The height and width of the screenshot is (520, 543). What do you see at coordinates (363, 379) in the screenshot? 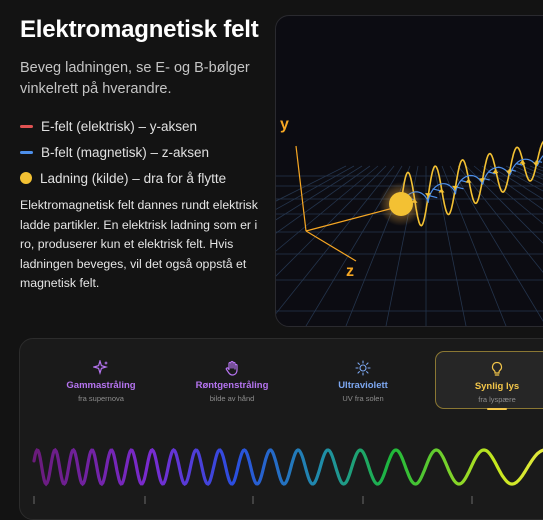
I see `card-ultraviolet: Ultraviolett UV fra solen` at bounding box center [363, 379].